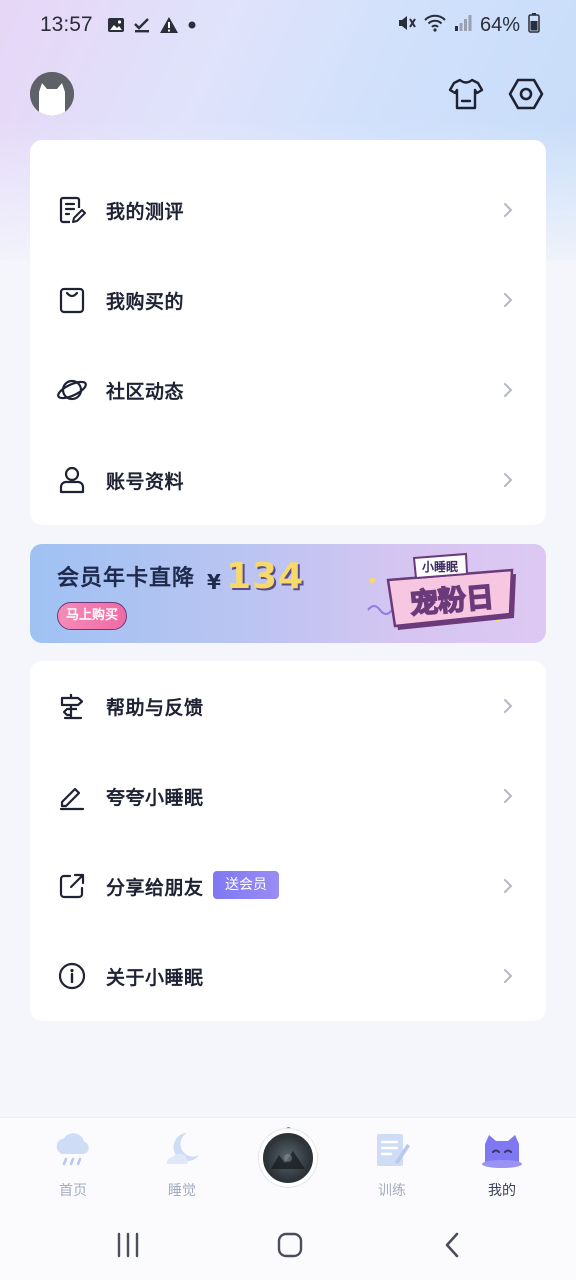 The width and height of the screenshot is (576, 1280). I want to click on tab-label: 睡觉, so click(182, 1191).